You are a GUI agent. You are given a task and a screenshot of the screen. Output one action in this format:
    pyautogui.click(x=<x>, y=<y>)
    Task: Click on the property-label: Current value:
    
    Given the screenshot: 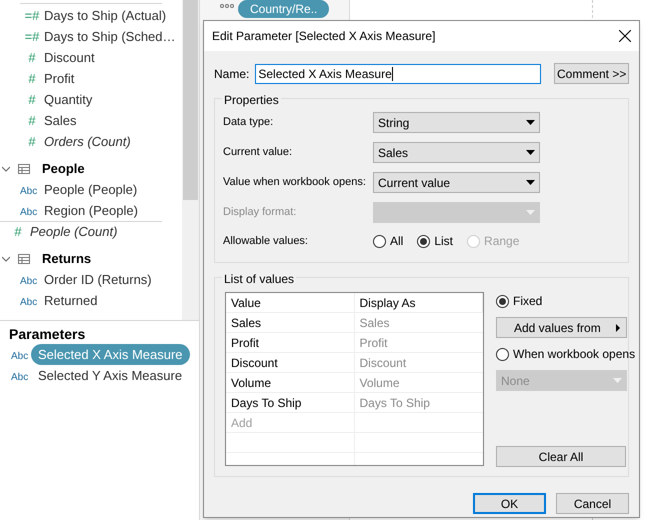 What is the action you would take?
    pyautogui.click(x=258, y=152)
    